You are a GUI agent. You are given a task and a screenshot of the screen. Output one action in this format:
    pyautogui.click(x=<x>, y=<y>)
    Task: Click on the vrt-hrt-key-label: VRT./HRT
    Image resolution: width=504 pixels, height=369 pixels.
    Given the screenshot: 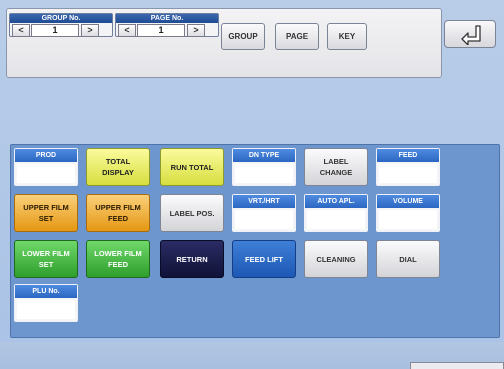 What is the action you would take?
    pyautogui.click(x=264, y=201)
    